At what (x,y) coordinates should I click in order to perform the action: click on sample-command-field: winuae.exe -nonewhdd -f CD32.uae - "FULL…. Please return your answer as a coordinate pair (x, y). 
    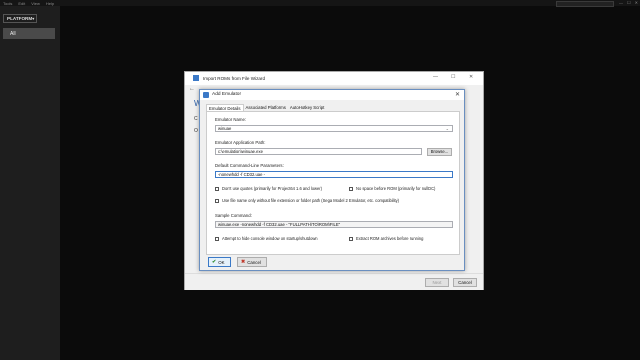
    Looking at the image, I should click on (334, 224).